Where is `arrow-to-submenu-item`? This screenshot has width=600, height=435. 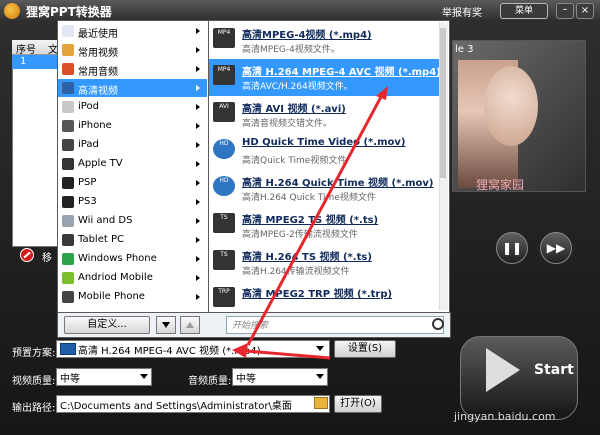
arrow-to-submenu-item is located at coordinates (315, 220).